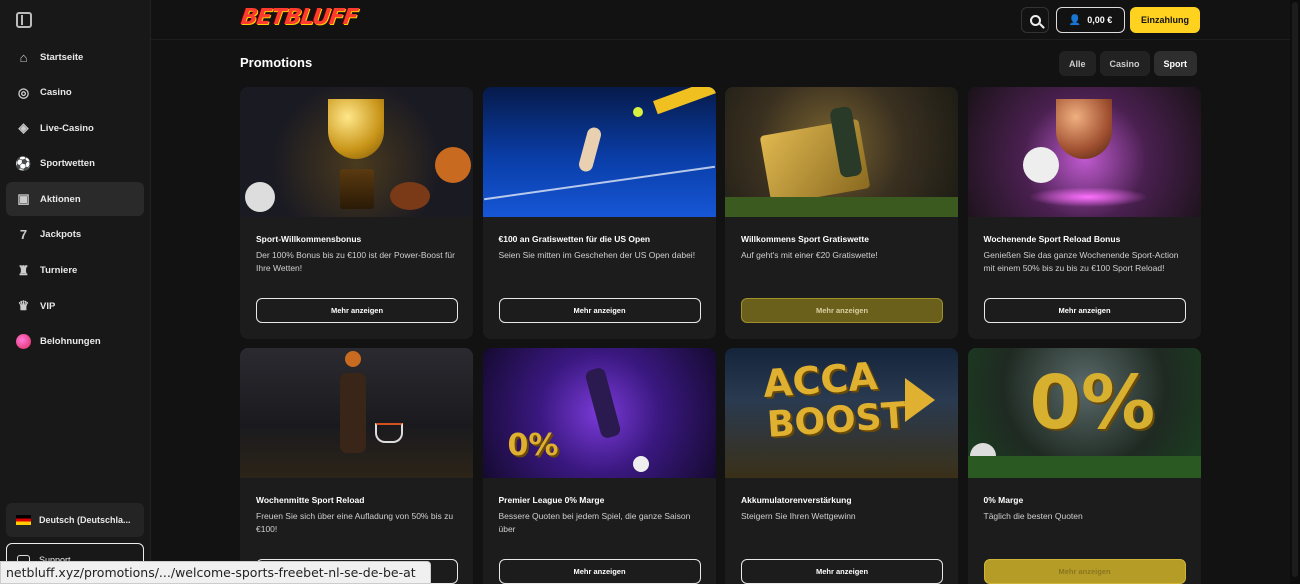 Image resolution: width=1300 pixels, height=584 pixels. I want to click on grass-art, so click(841, 207).